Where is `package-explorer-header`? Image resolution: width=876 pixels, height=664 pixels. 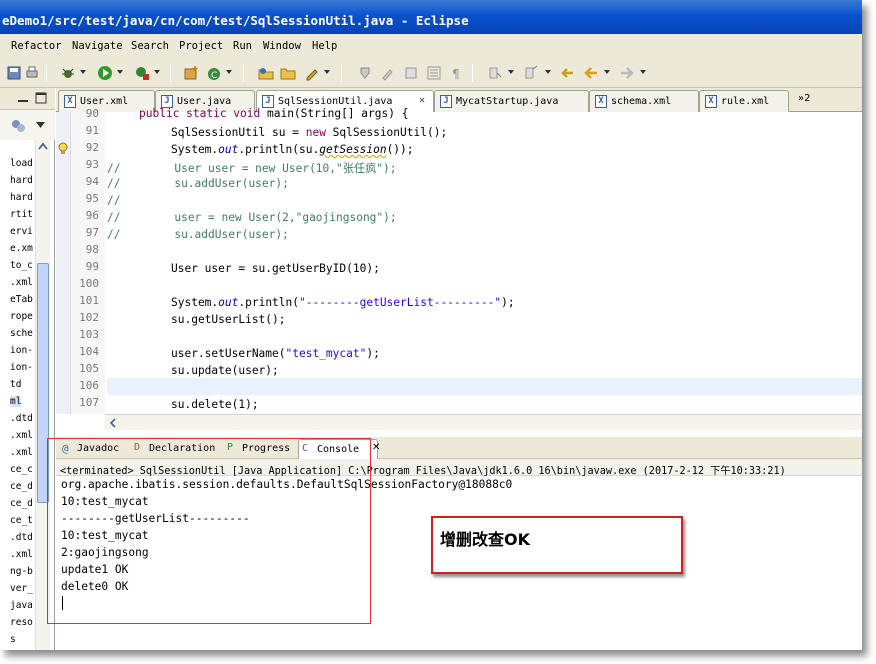 package-explorer-header is located at coordinates (27, 99).